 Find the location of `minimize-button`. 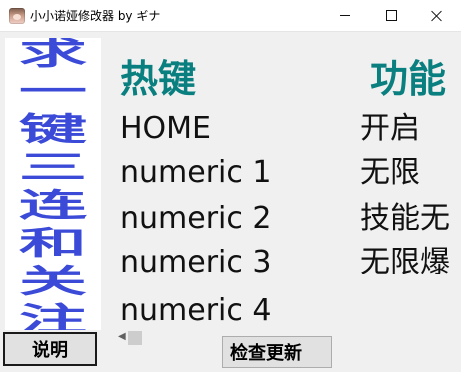

minimize-button is located at coordinates (345, 15).